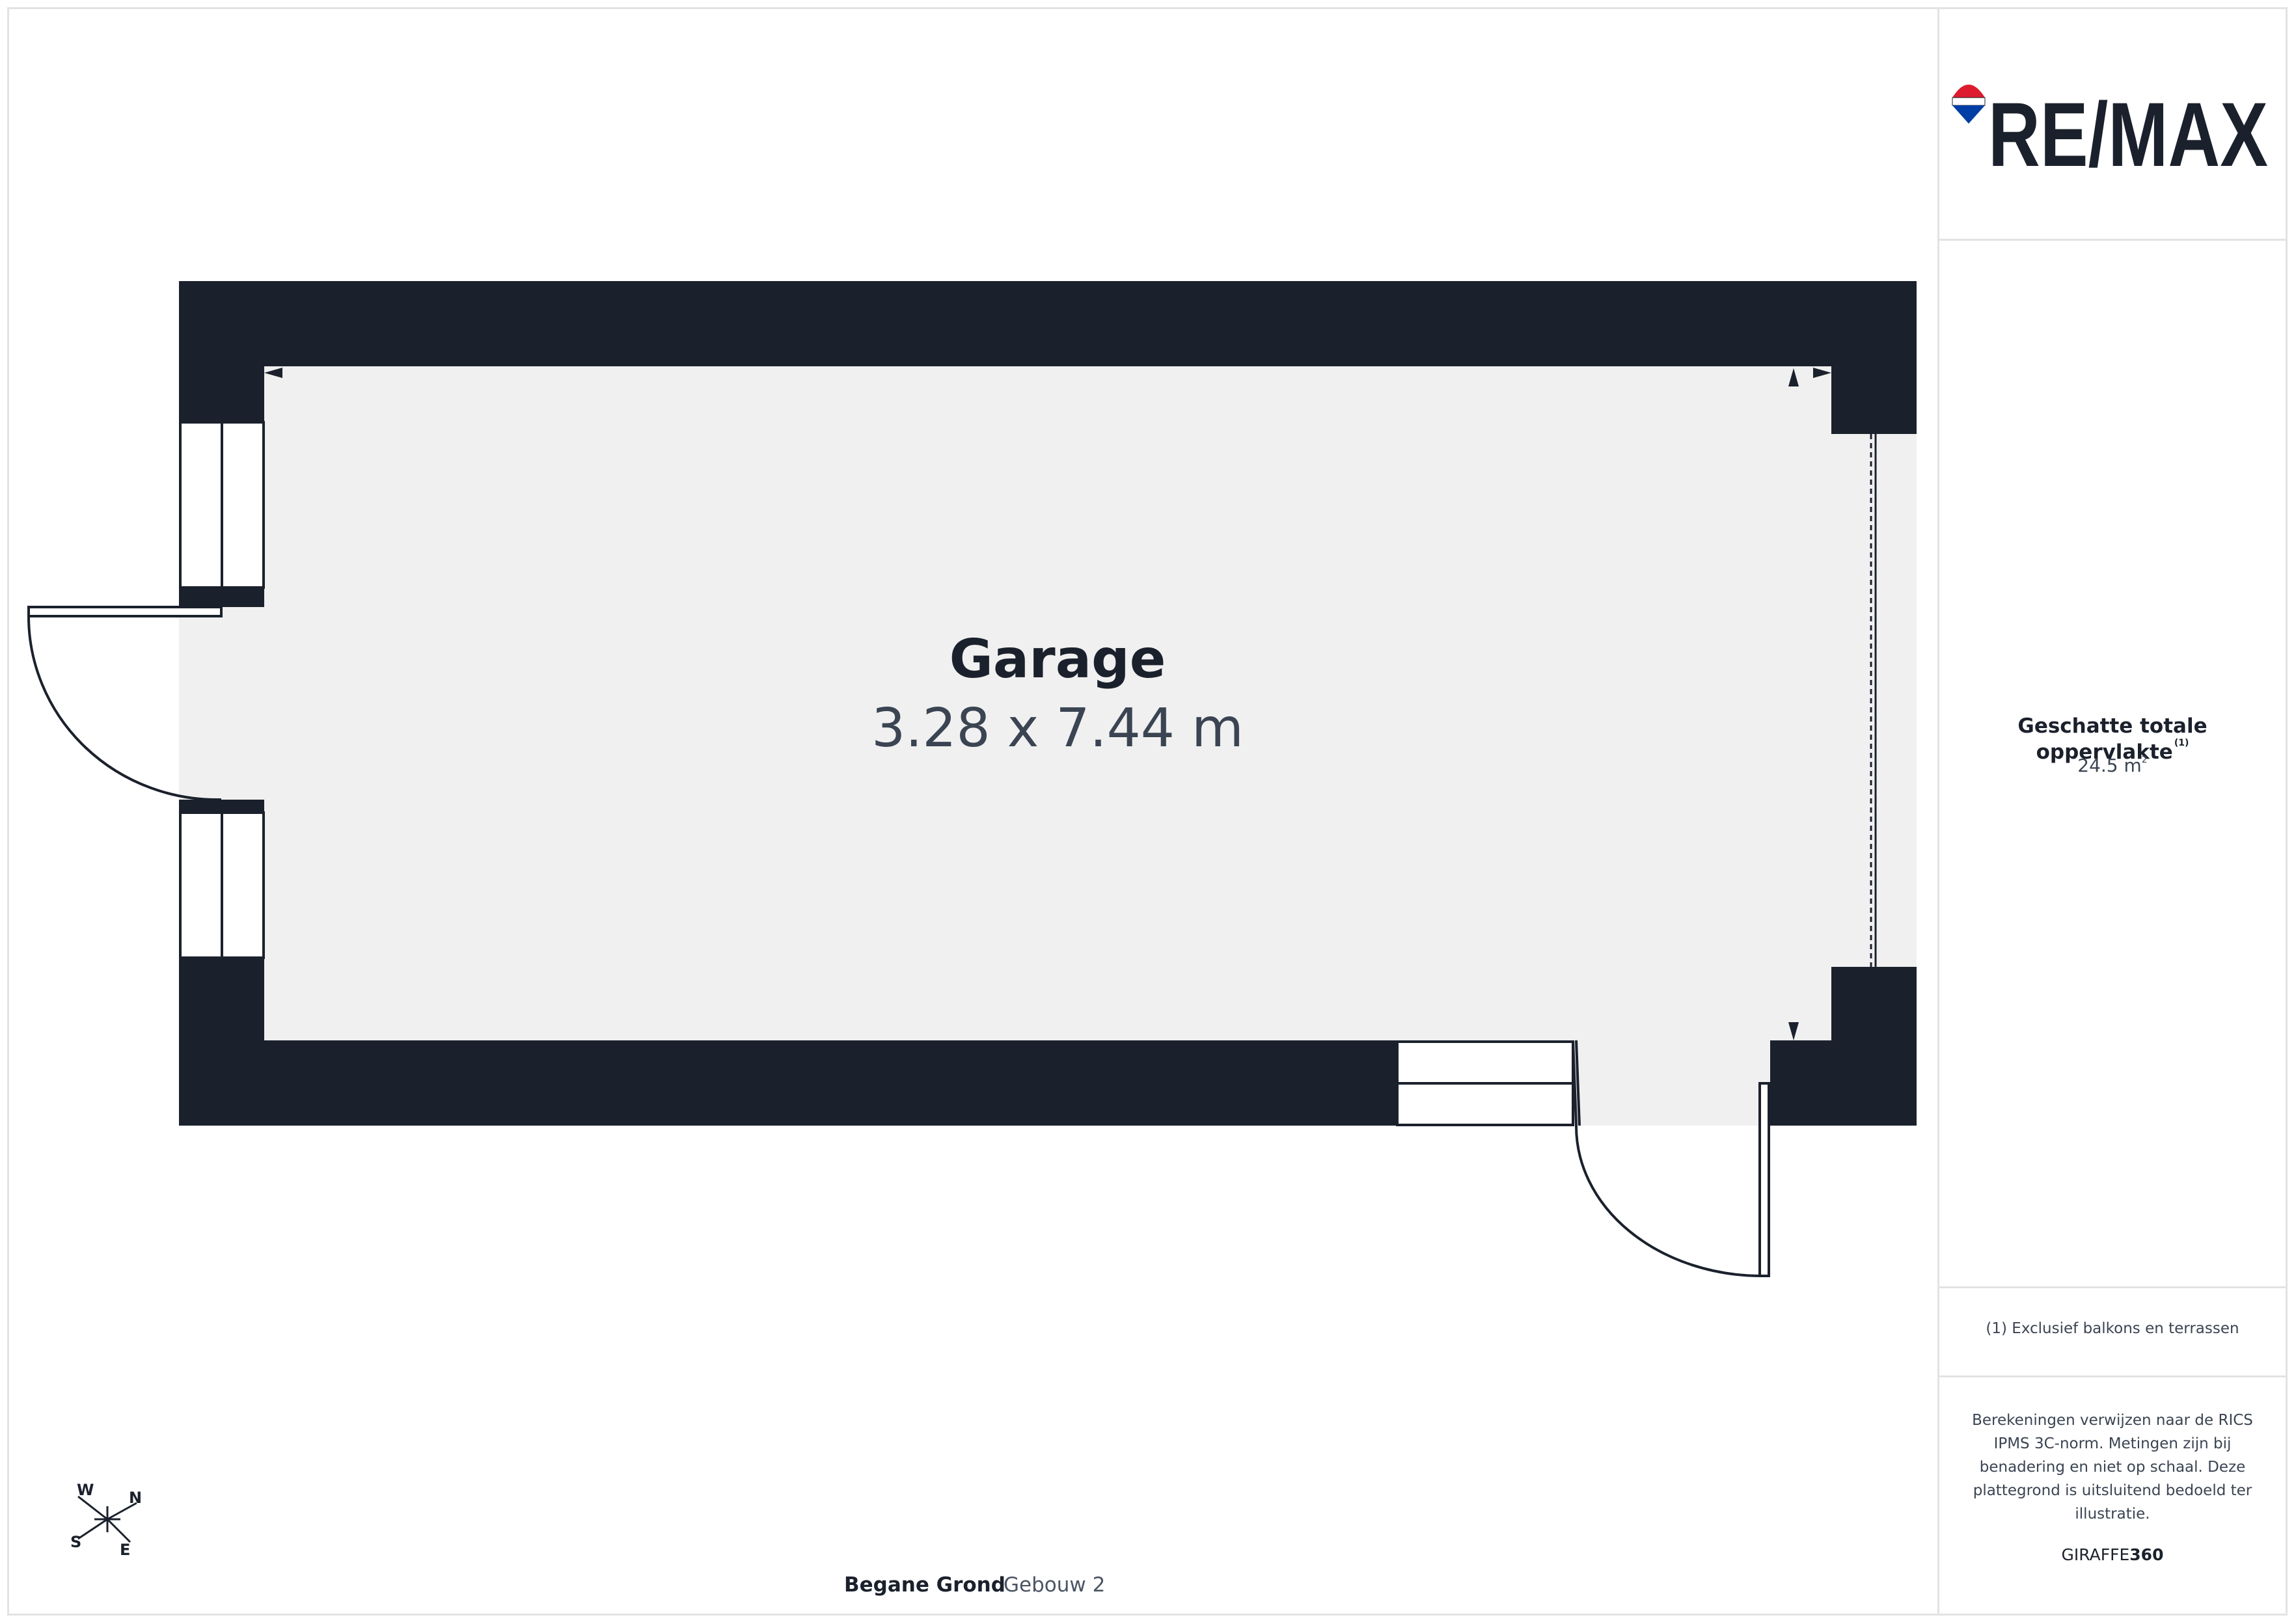  I want to click on sidebar-divider-logo, so click(2112, 240).